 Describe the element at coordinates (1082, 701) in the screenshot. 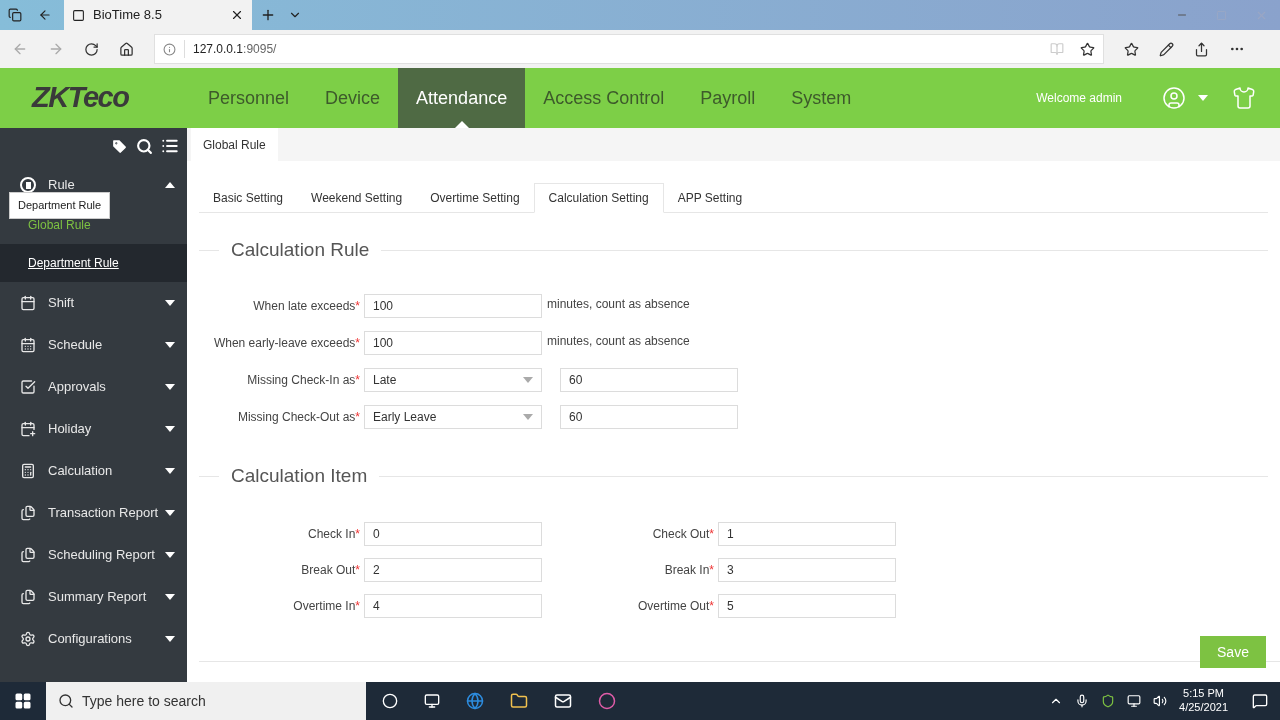

I see `microphone-icon` at that location.